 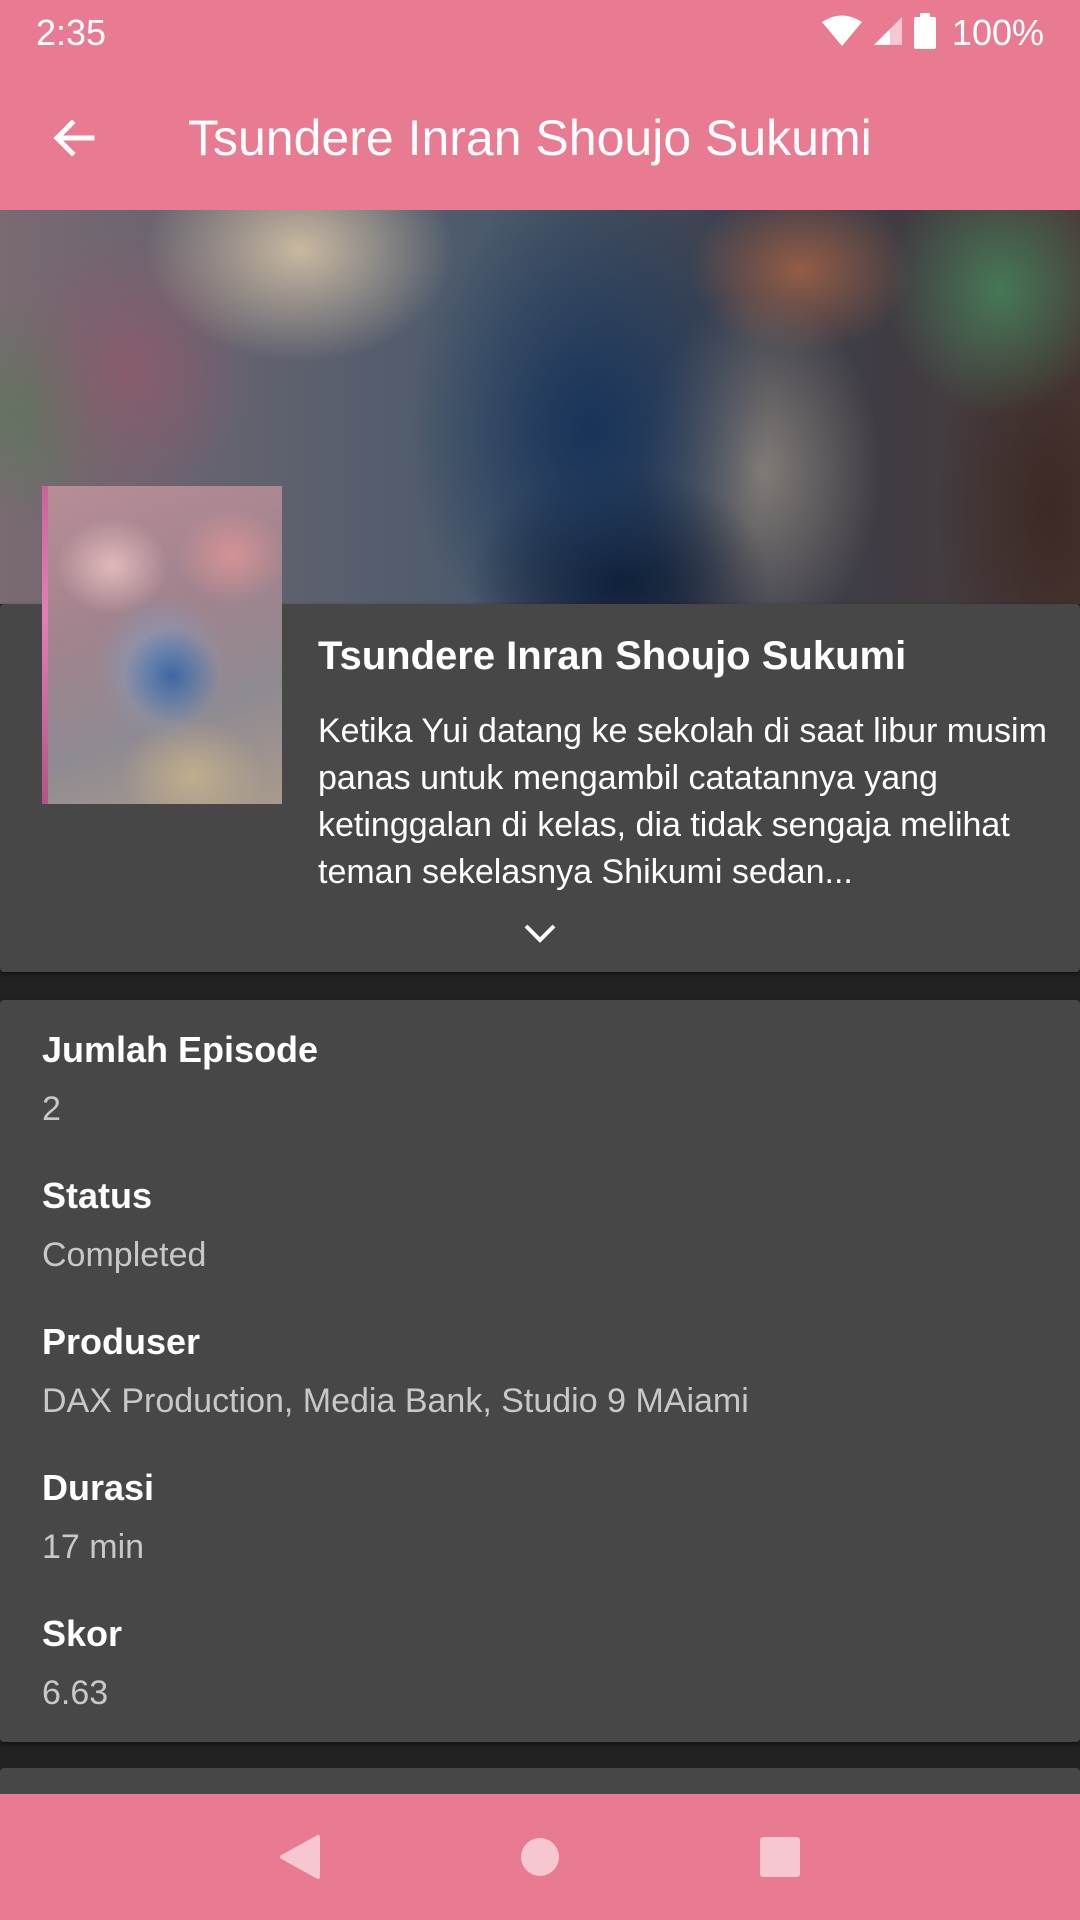 I want to click on square-recents-icon, so click(x=780, y=1857).